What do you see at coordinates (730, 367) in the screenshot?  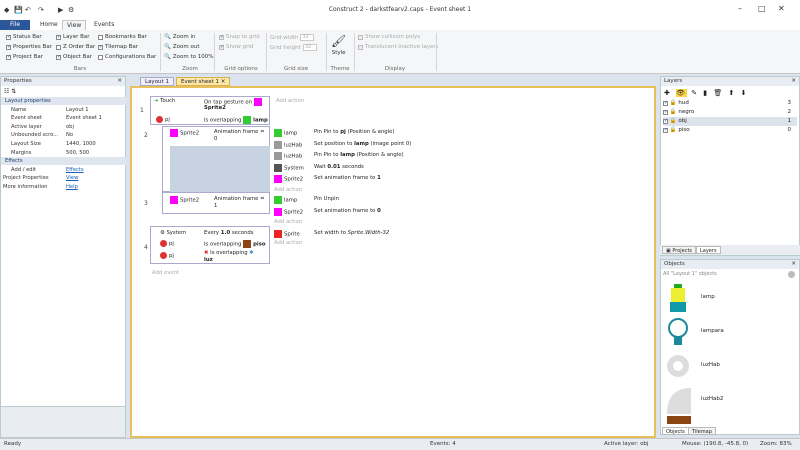 I see `object-item: luzHab` at bounding box center [730, 367].